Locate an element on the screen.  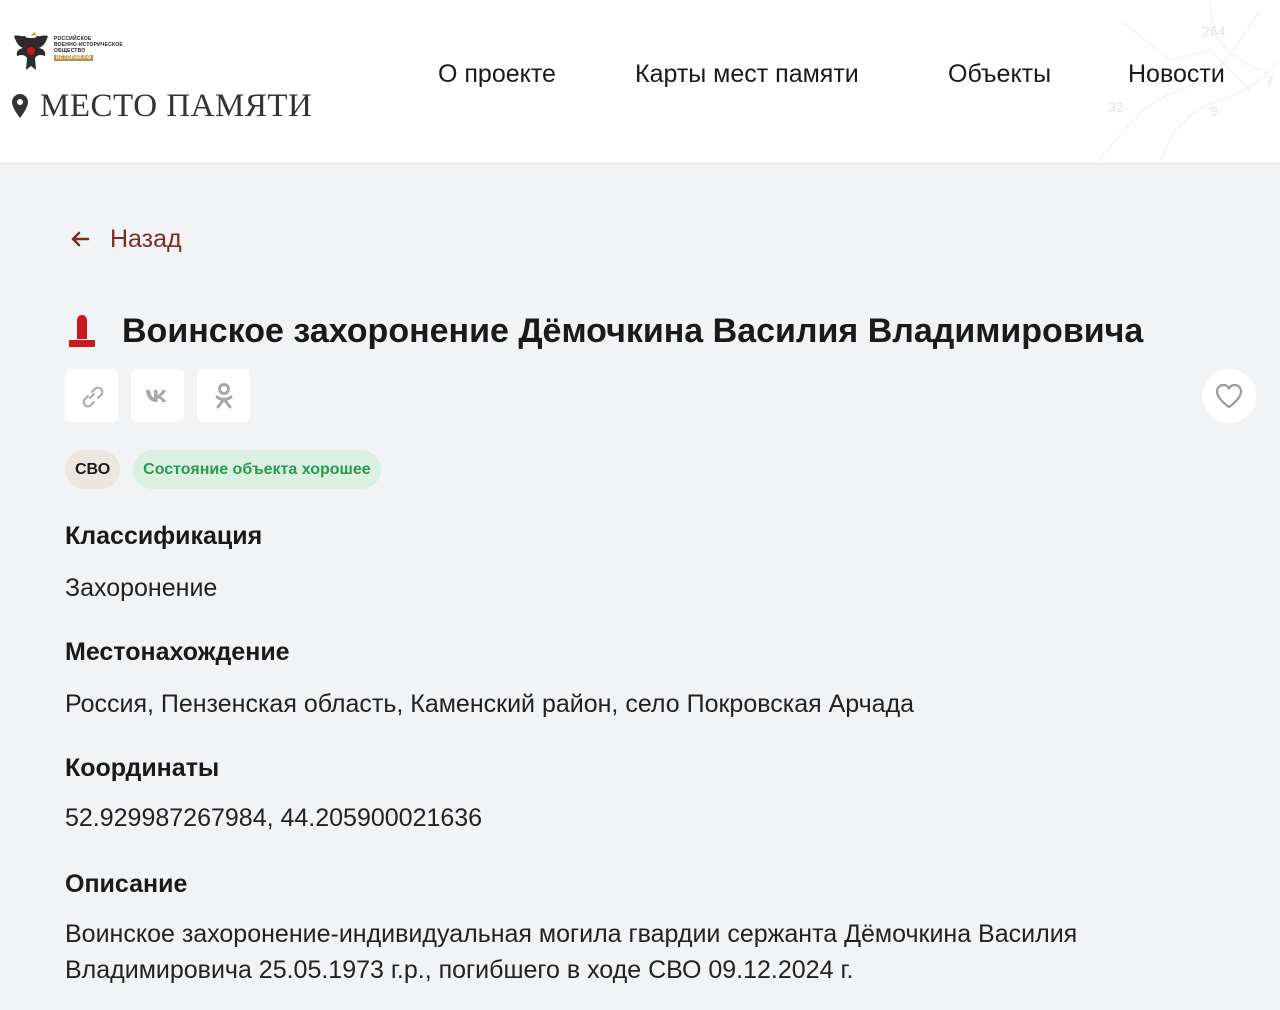
share-bar is located at coordinates (164, 395).